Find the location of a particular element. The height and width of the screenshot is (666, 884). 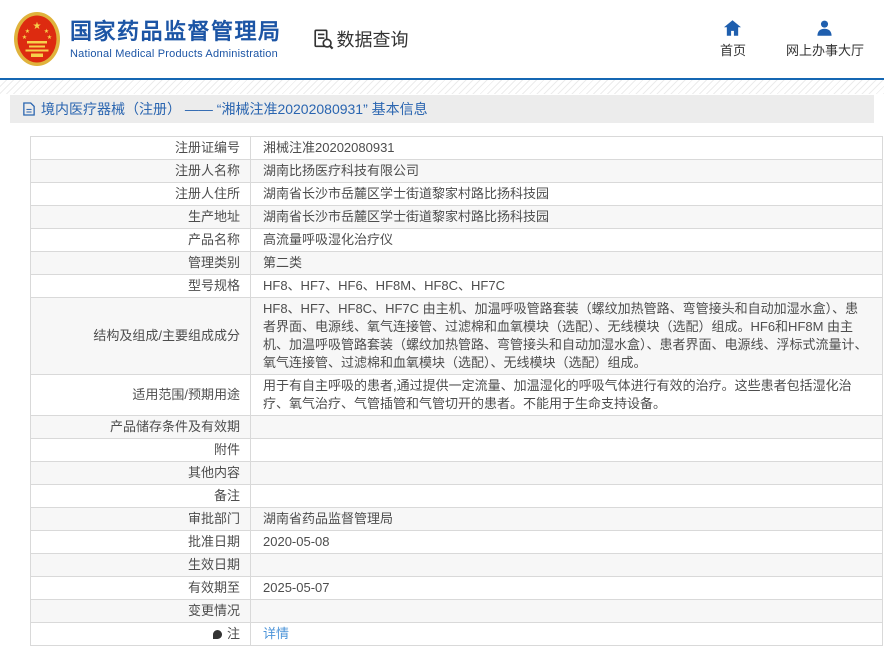

page-icon is located at coordinates (29, 109).